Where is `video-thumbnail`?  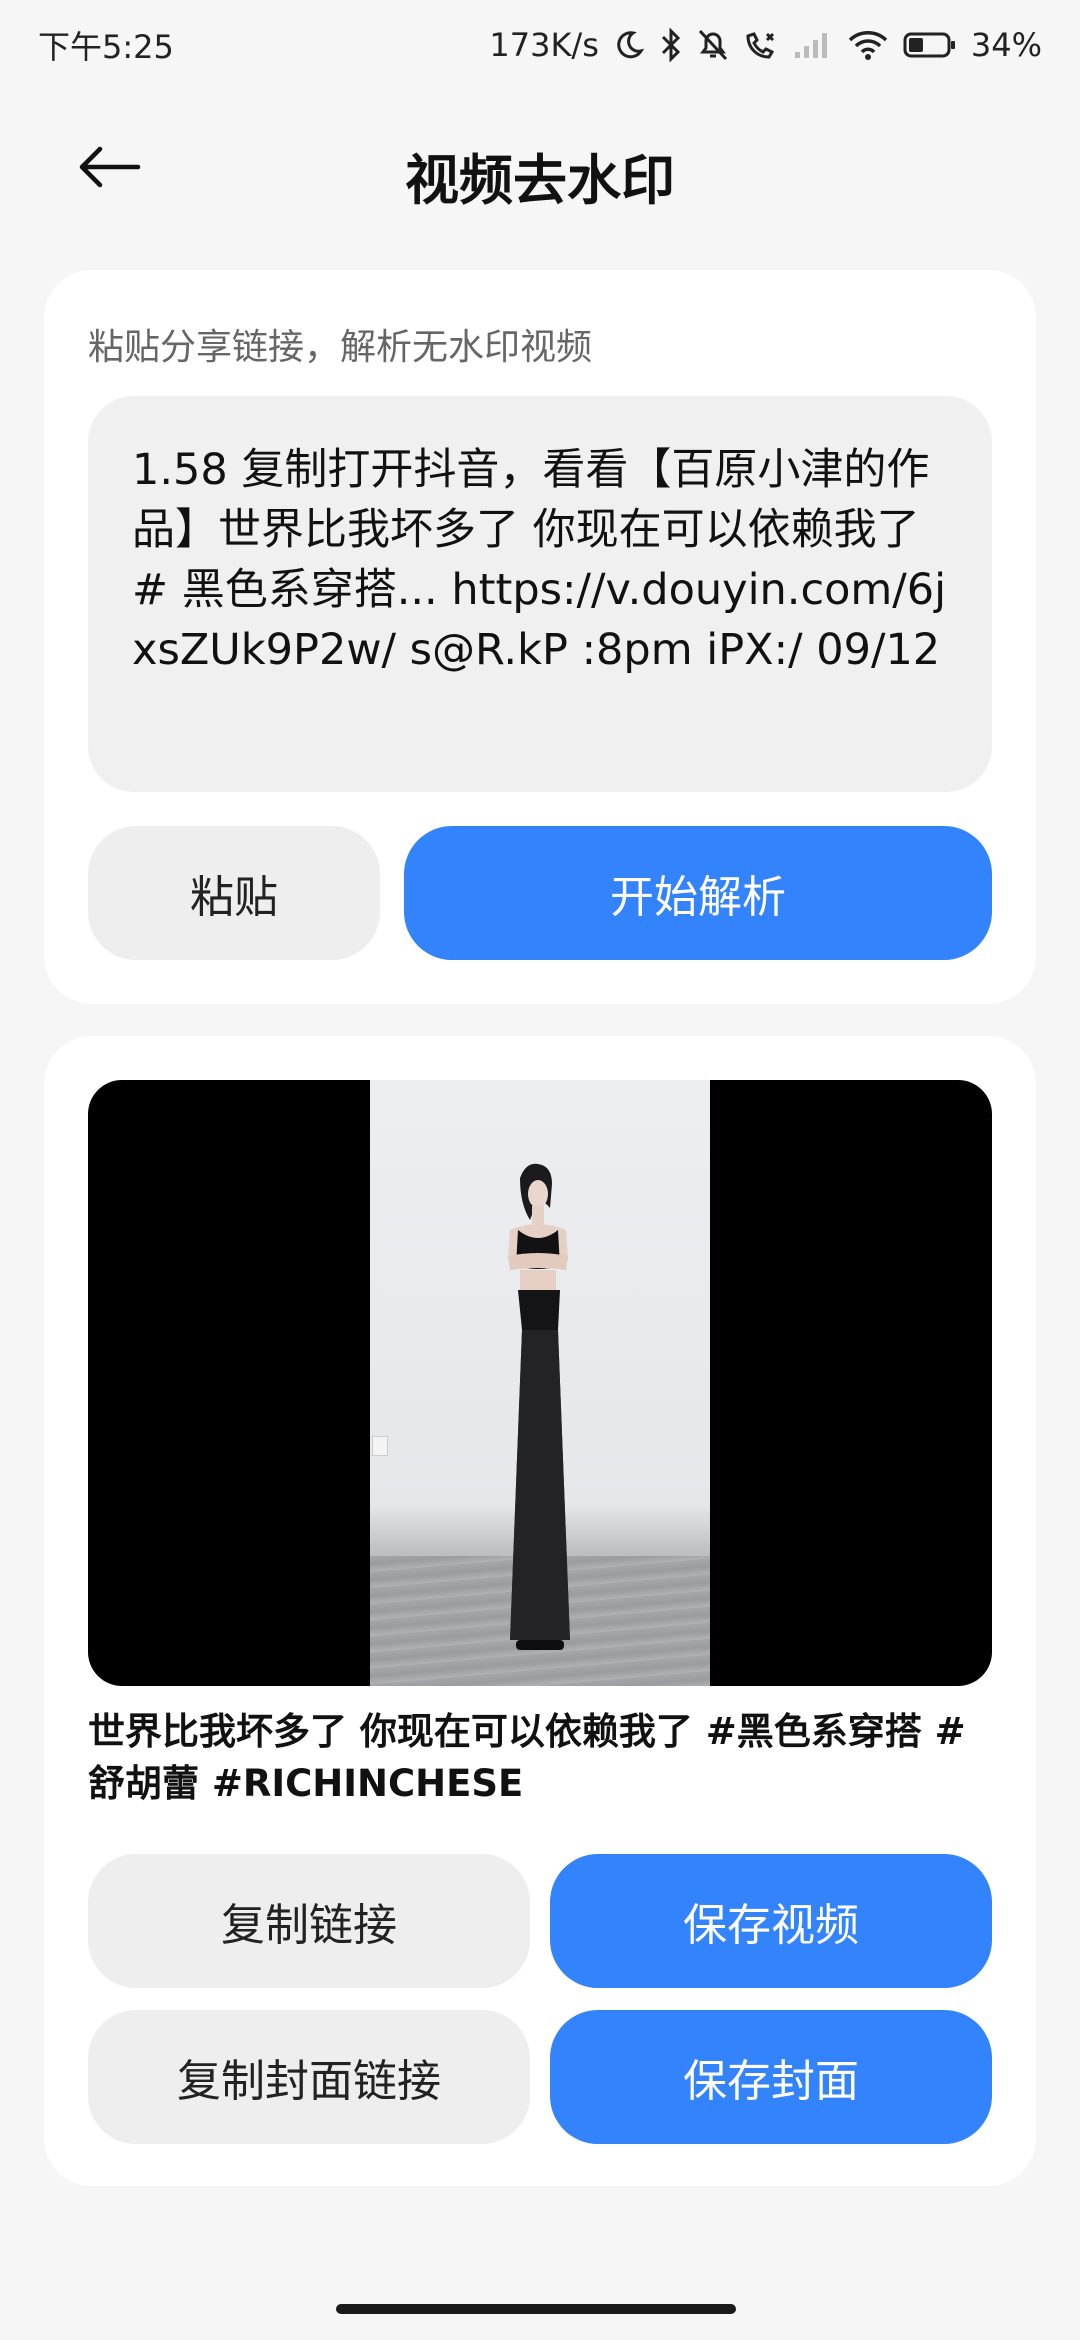 video-thumbnail is located at coordinates (540, 1383).